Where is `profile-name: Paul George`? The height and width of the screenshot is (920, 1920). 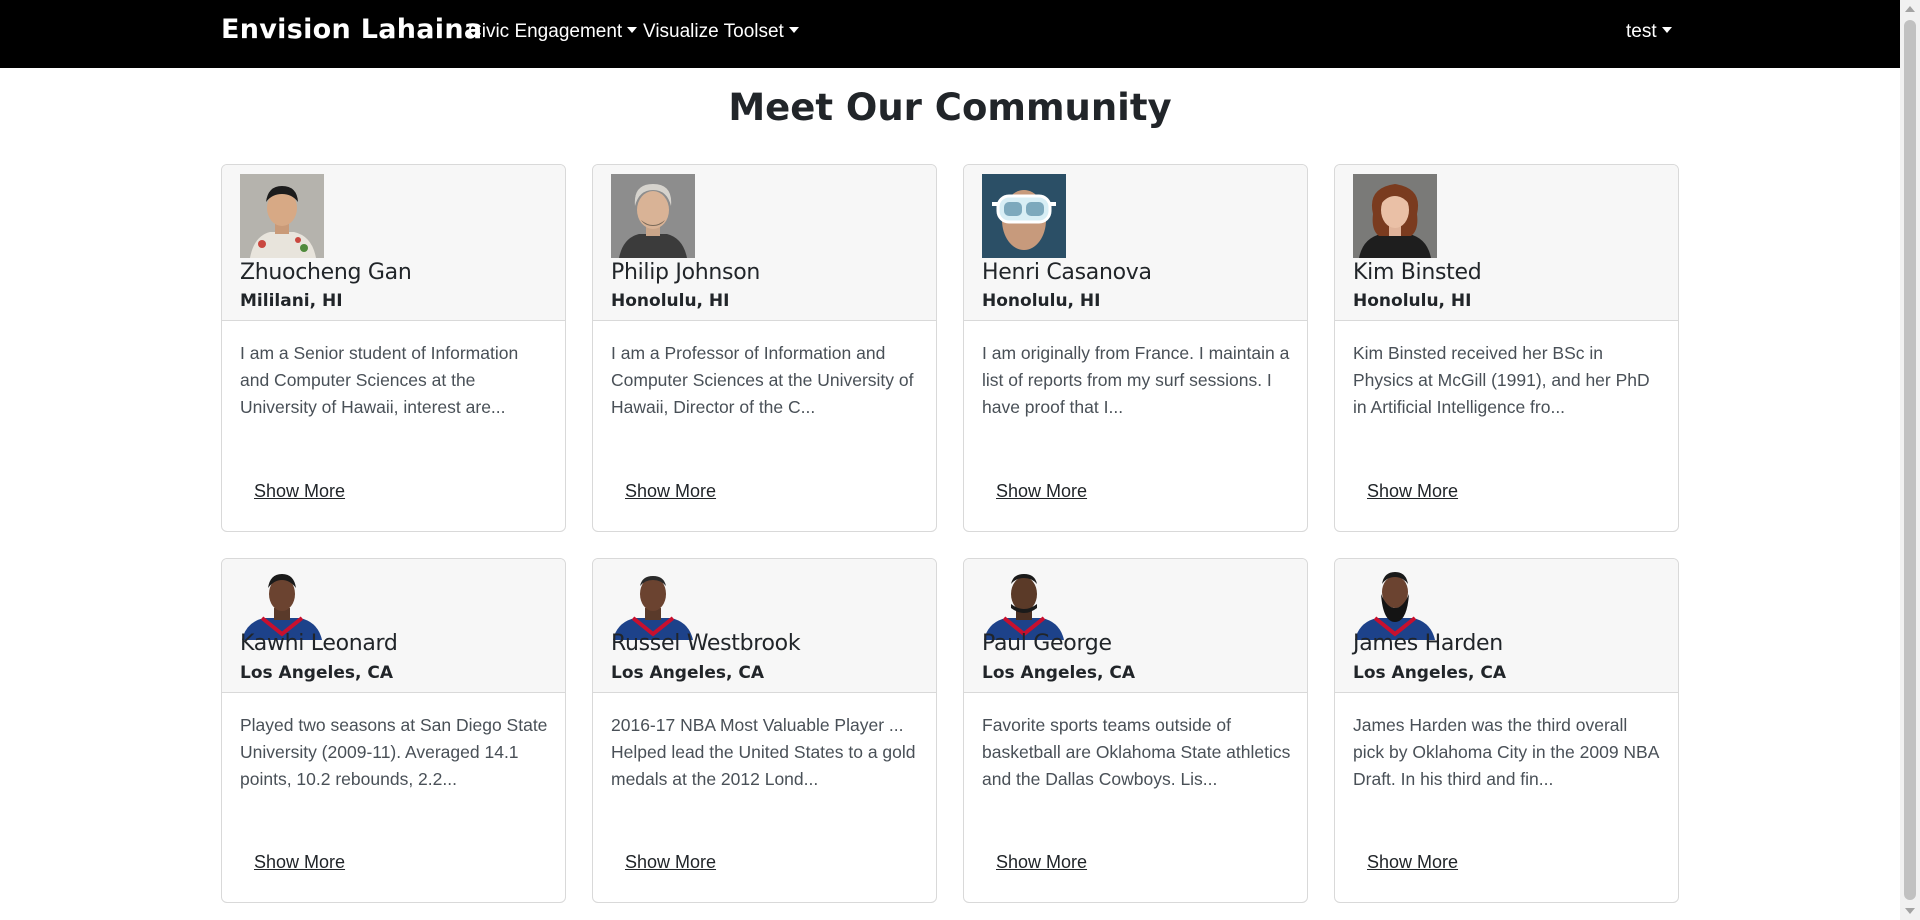
profile-name: Paul George is located at coordinates (1047, 643).